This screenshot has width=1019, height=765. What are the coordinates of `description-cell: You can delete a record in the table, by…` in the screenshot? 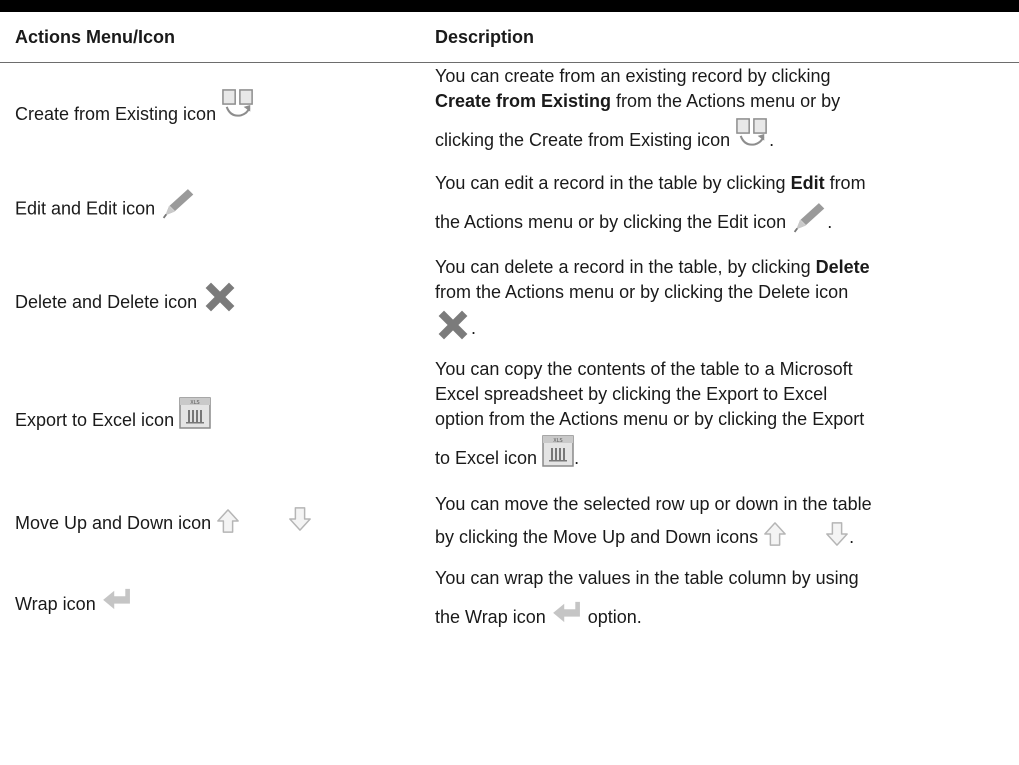 It's located at (721, 303).